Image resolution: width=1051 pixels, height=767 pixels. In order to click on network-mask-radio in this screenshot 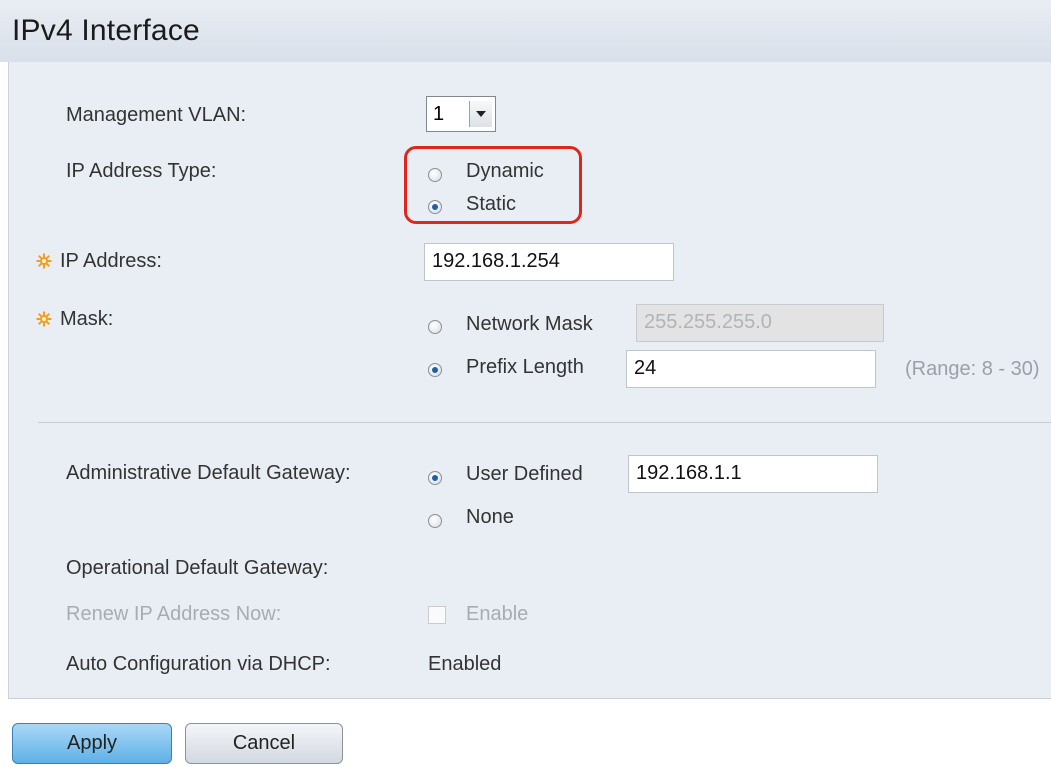, I will do `click(435, 327)`.